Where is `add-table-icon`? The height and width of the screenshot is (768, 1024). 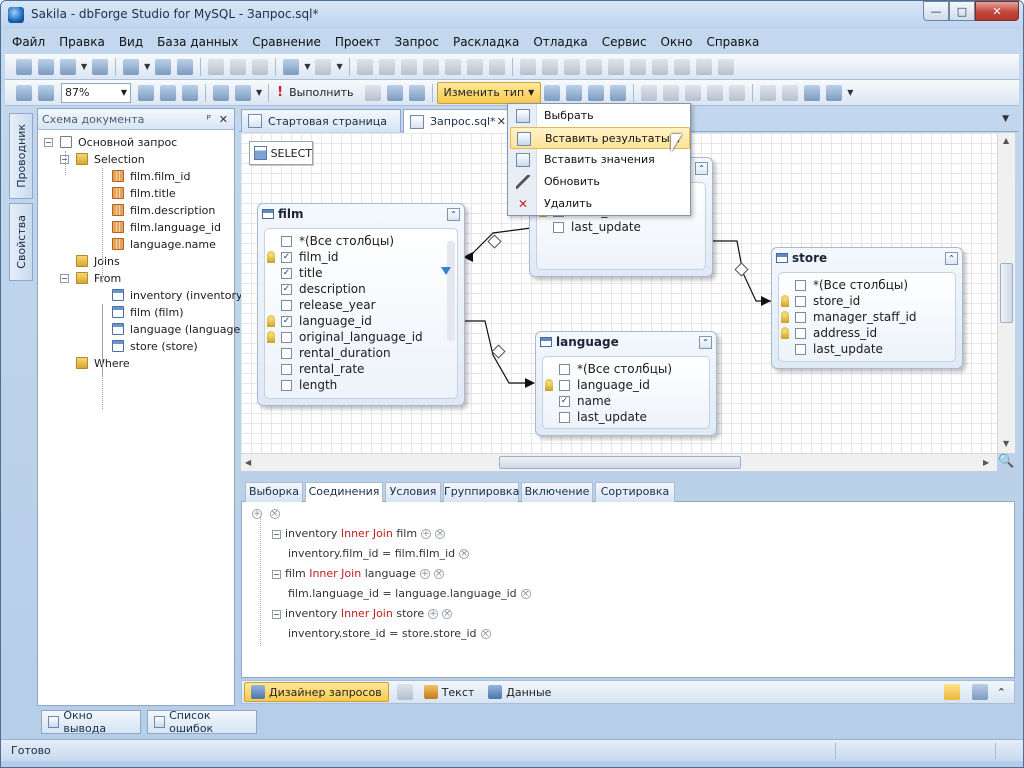 add-table-icon is located at coordinates (221, 92).